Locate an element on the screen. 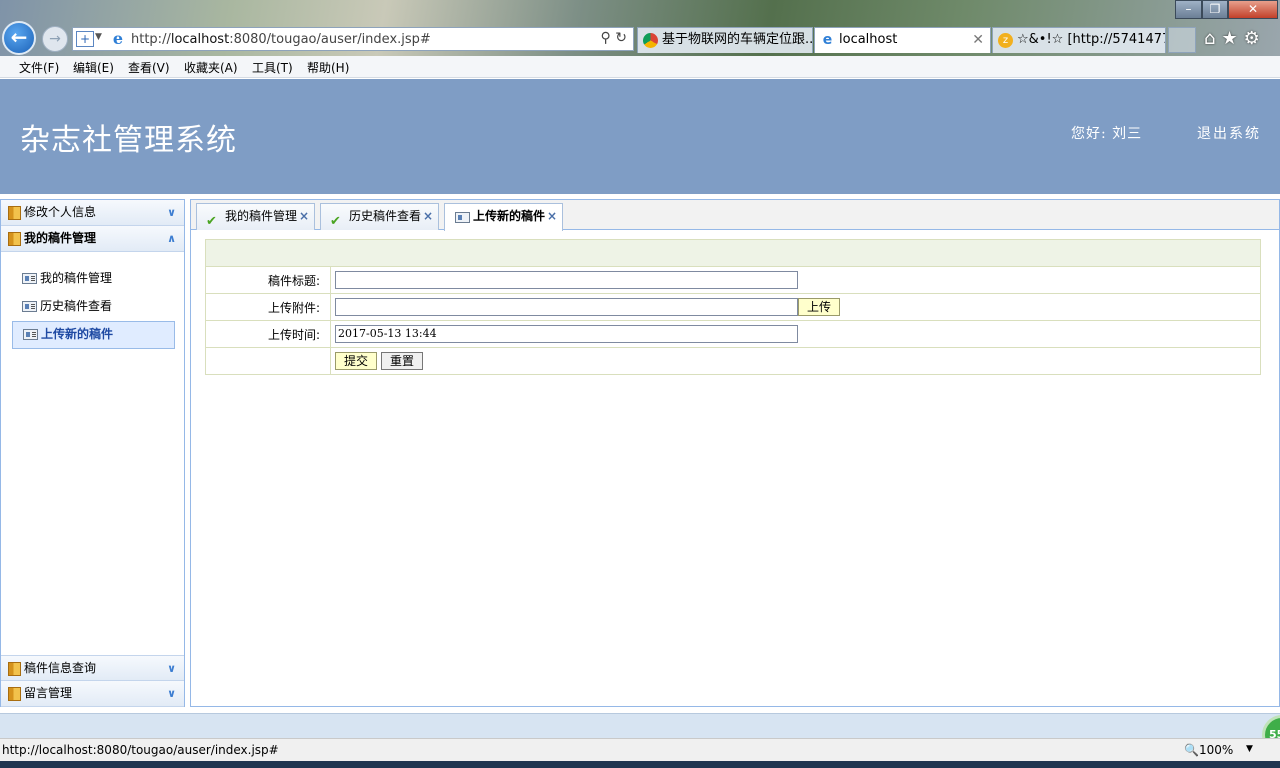  os-taskbar is located at coordinates (640, 764).